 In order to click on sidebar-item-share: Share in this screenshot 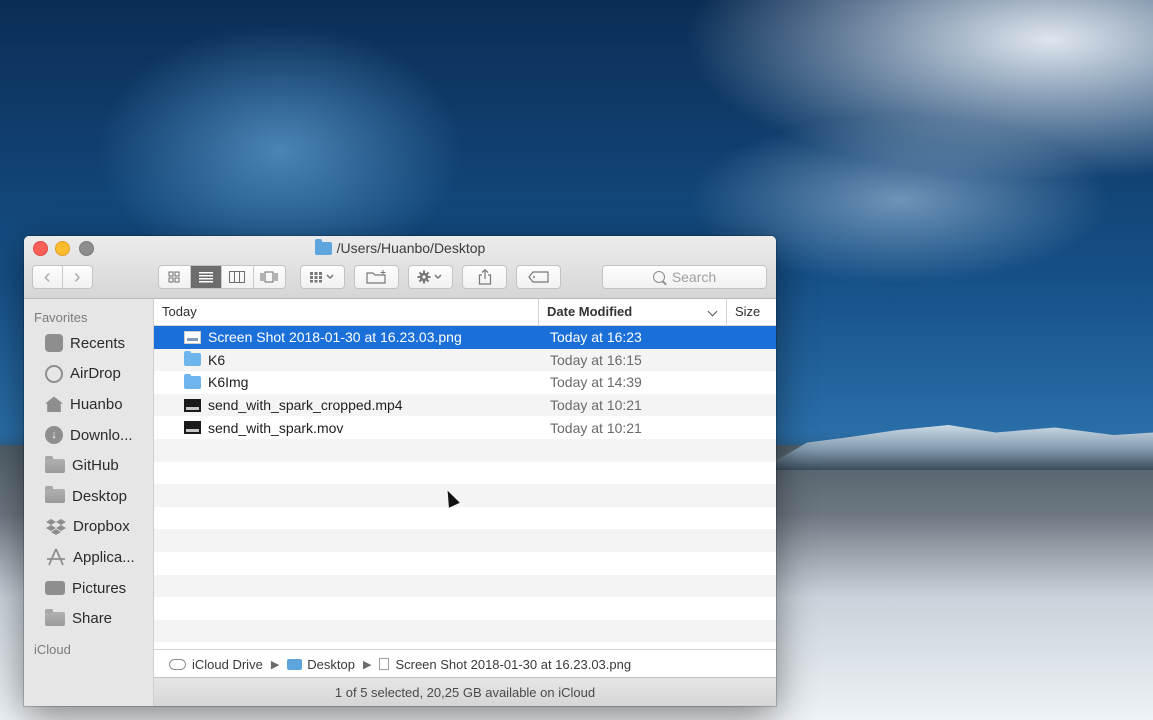, I will do `click(88, 618)`.